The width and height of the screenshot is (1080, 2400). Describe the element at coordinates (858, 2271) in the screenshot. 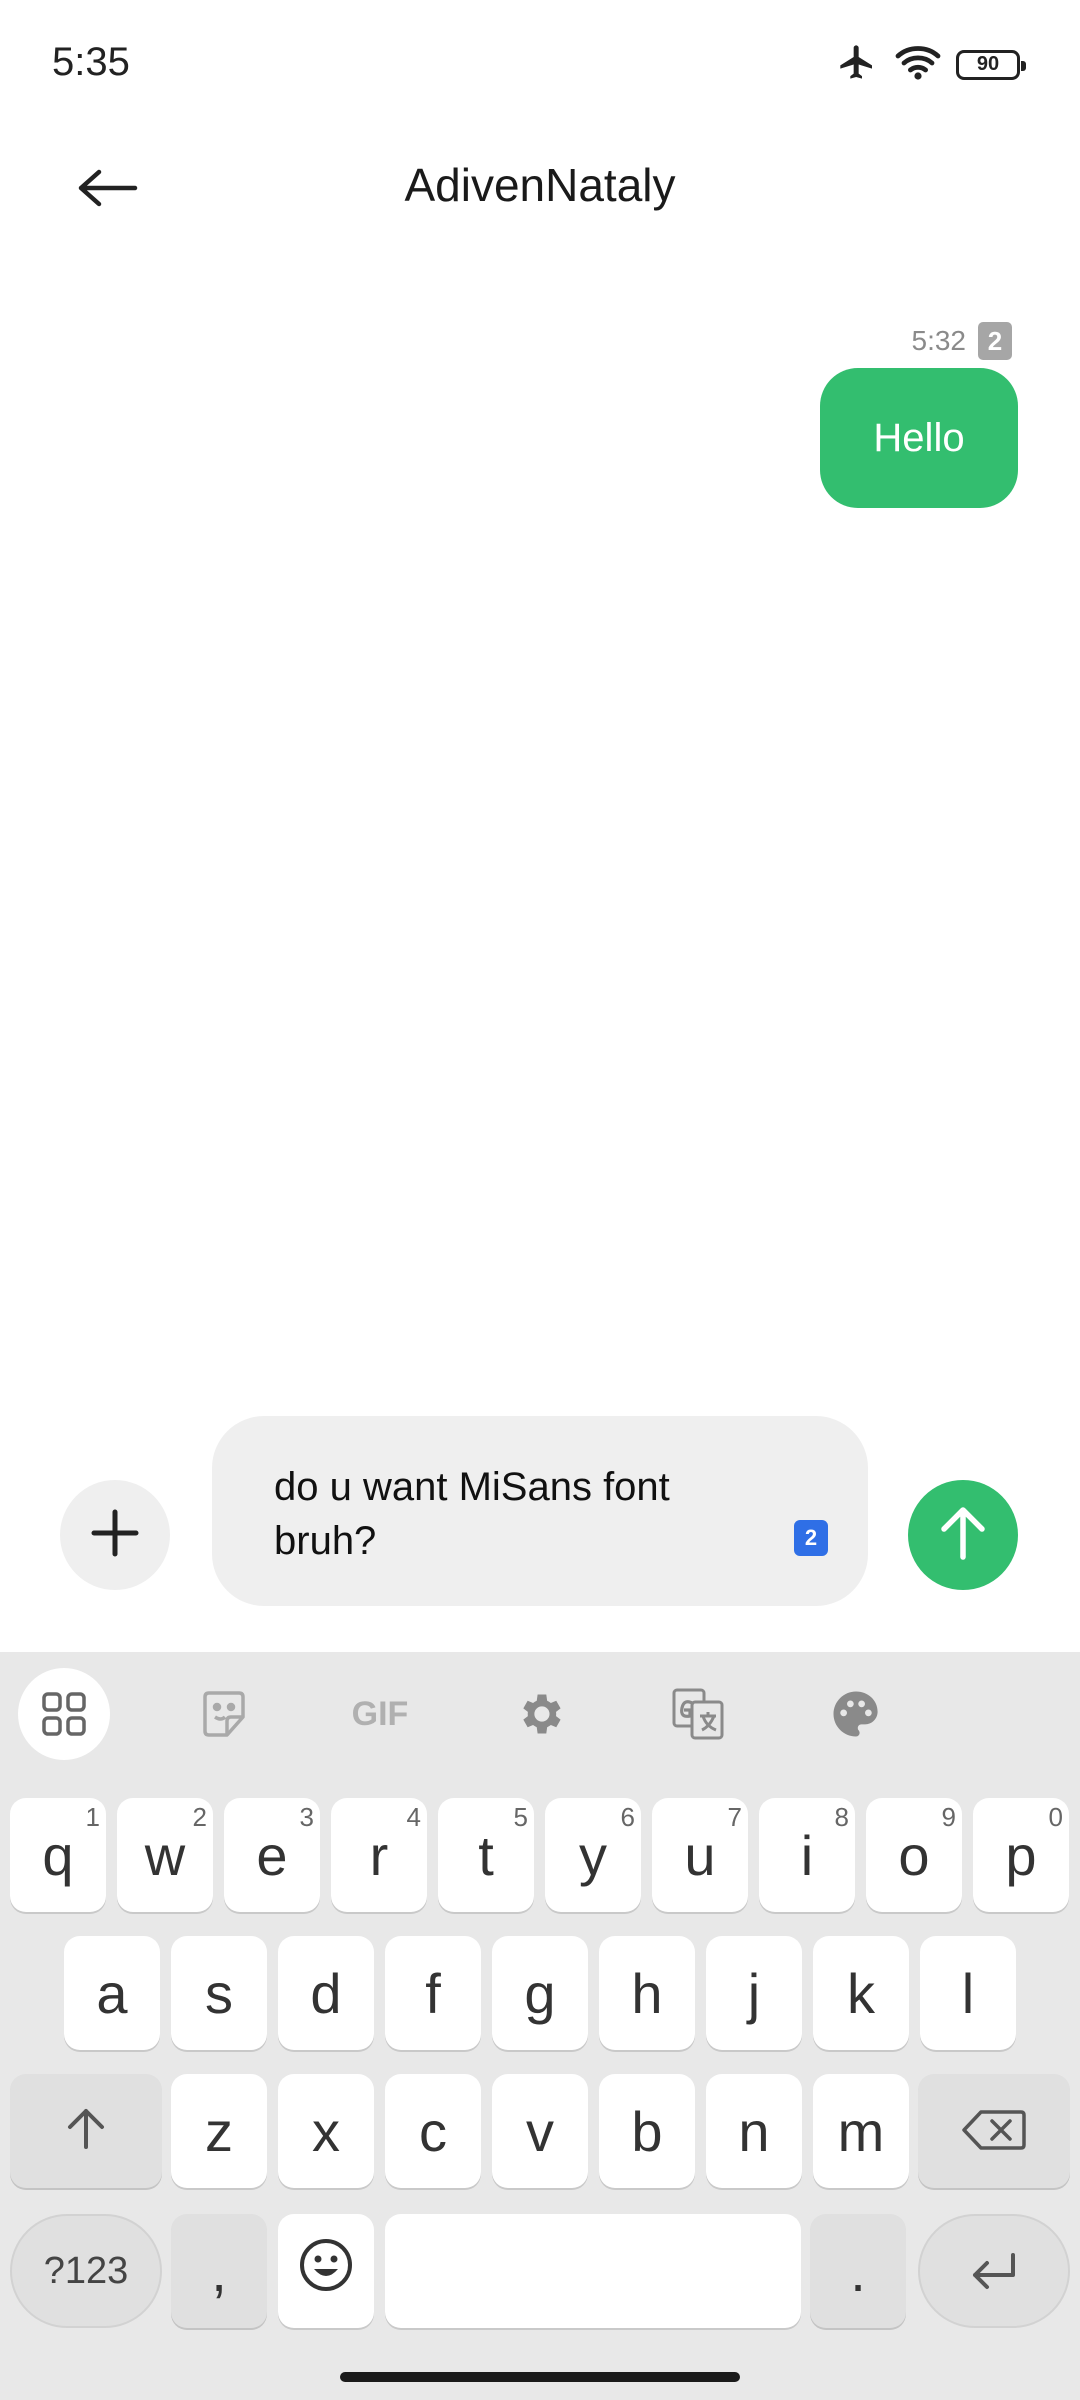

I see `period-key: .` at that location.